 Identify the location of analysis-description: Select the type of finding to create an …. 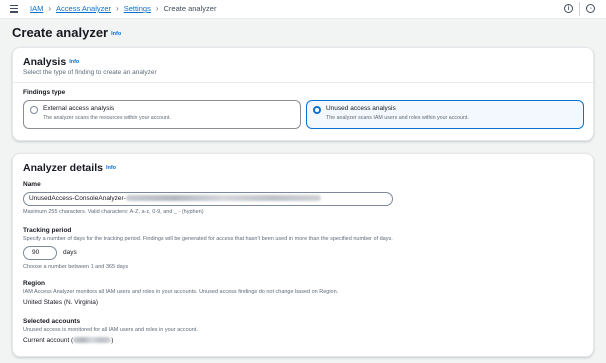
(90, 72).